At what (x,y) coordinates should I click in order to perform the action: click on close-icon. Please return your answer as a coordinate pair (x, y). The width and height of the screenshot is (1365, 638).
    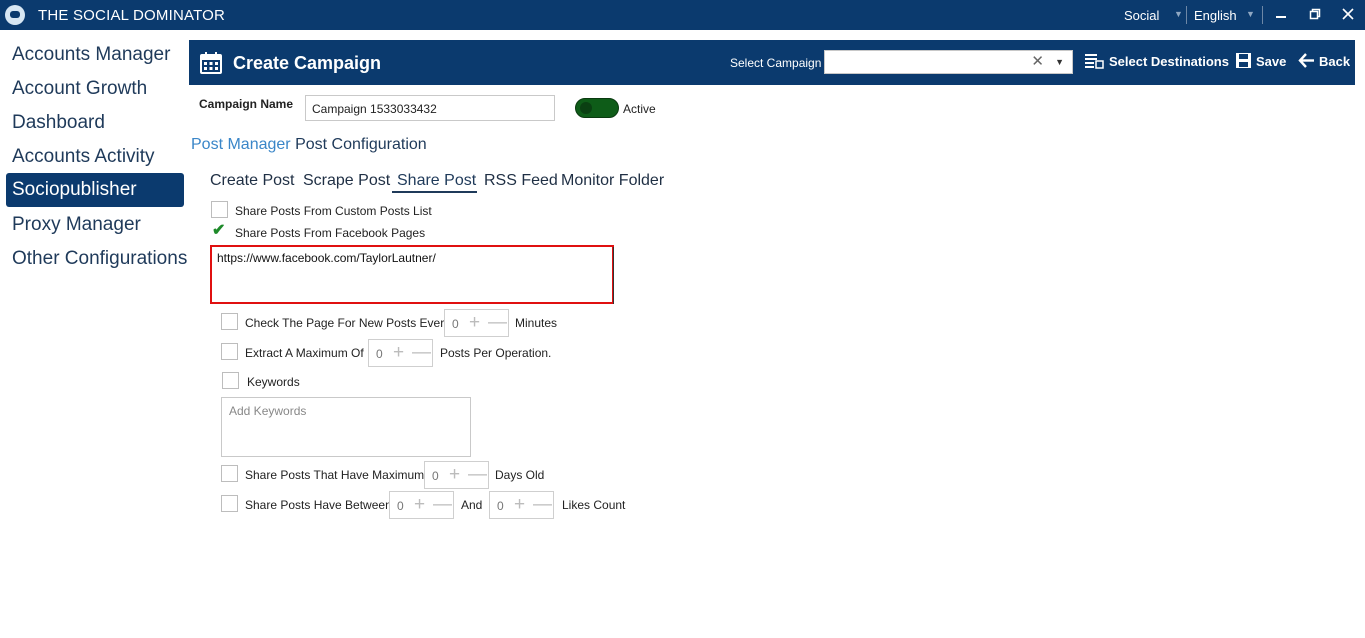
    Looking at the image, I should click on (1348, 15).